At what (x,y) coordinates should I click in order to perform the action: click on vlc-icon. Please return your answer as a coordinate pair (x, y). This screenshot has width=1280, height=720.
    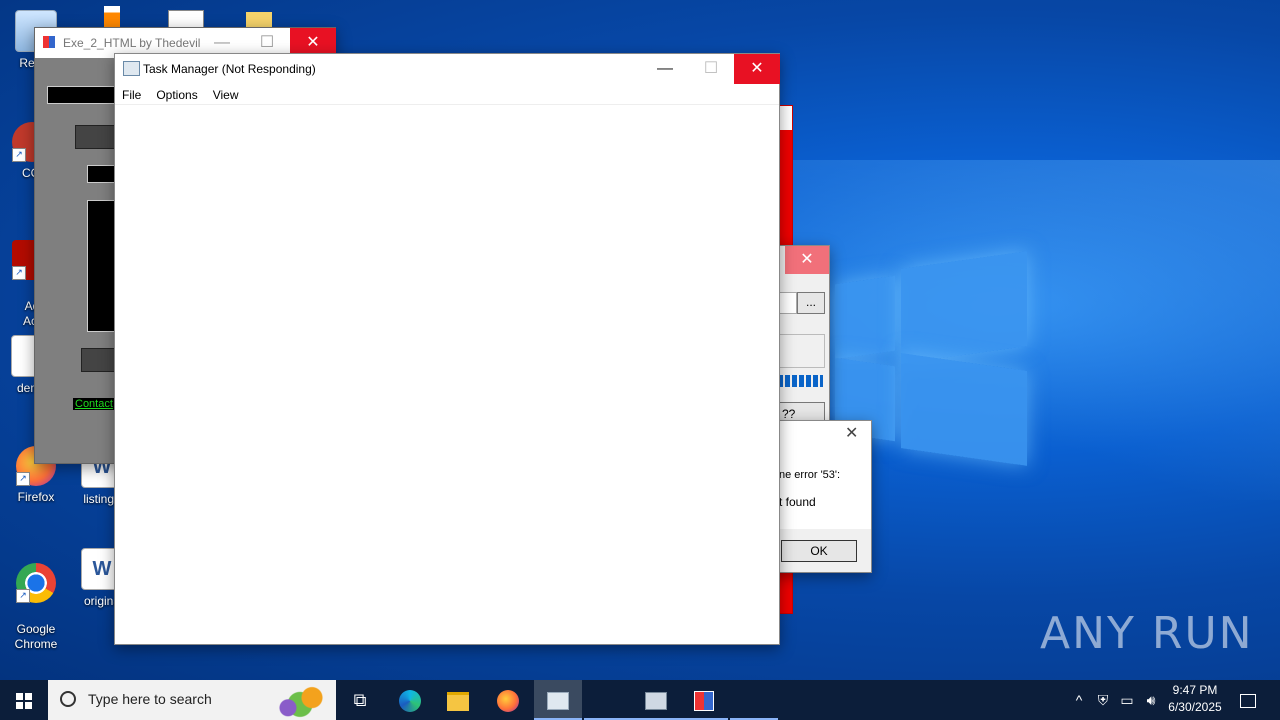
    Looking at the image, I should click on (112, 17).